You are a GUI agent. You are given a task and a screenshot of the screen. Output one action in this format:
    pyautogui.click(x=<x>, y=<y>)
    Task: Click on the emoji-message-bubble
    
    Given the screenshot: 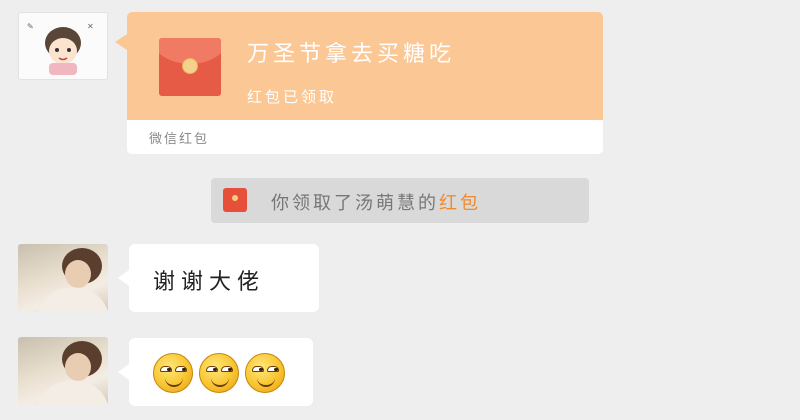 What is the action you would take?
    pyautogui.click(x=215, y=372)
    